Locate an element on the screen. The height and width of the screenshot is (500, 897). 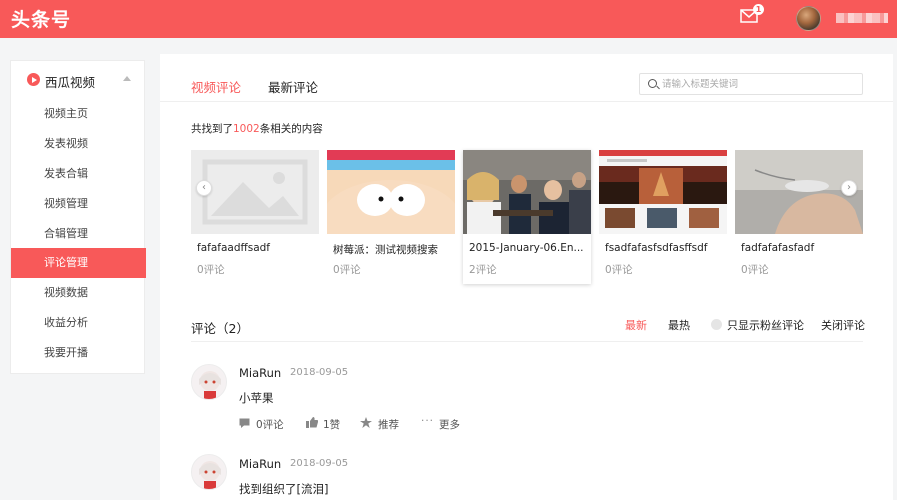
sidebar-item-comment-management: 评论管理 is located at coordinates (78, 263).